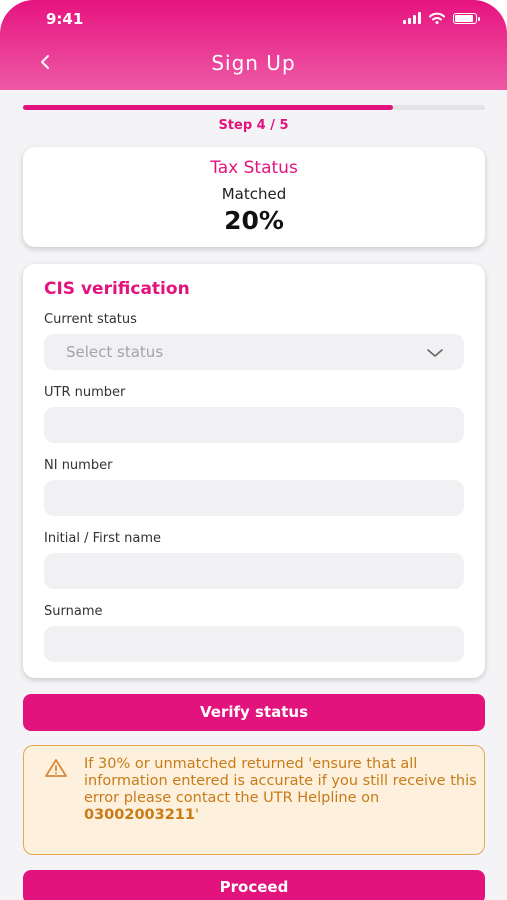 This screenshot has height=900, width=507. Describe the element at coordinates (85, 392) in the screenshot. I see `utr-number-label: UTR number` at that location.